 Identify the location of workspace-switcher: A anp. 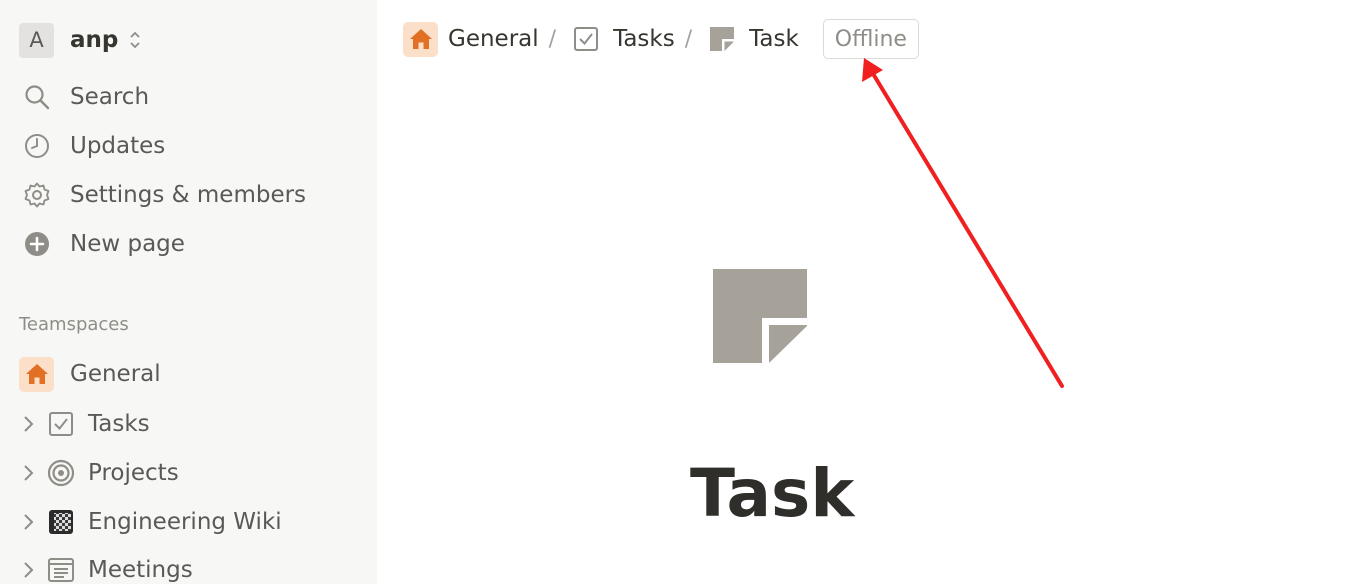
(80, 40).